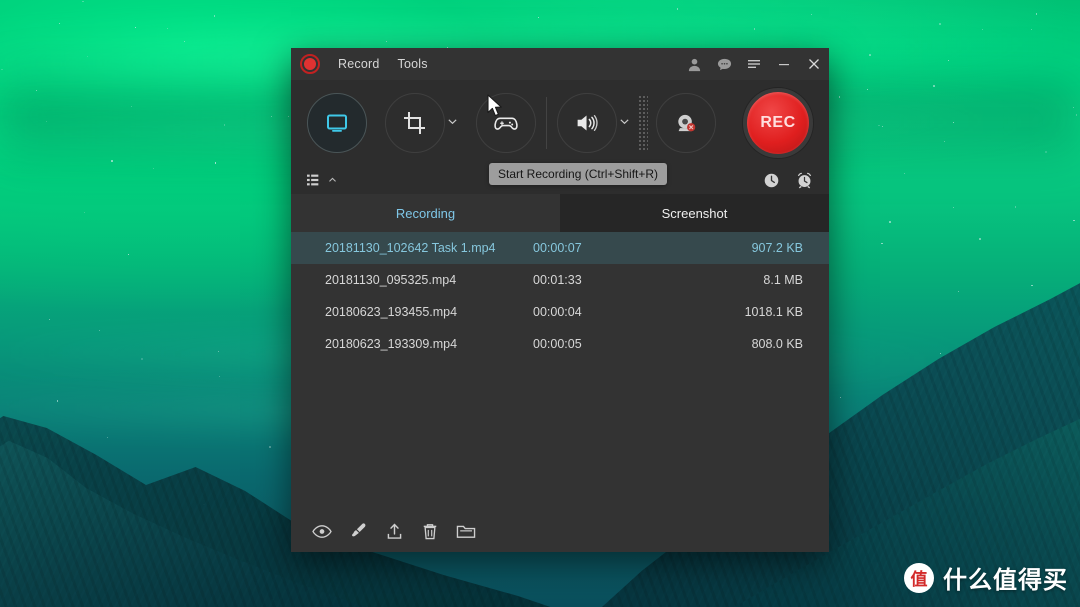  I want to click on drag-handle-dots, so click(643, 123).